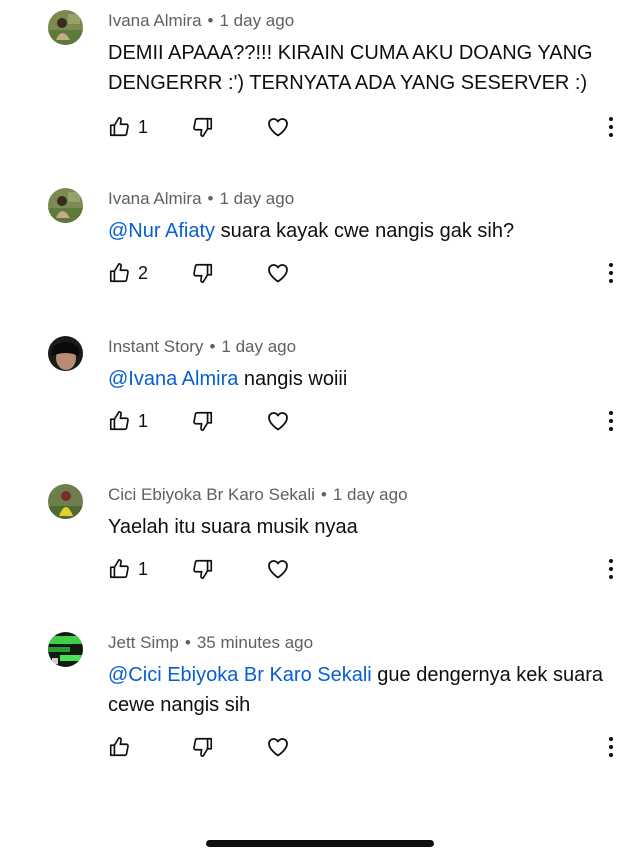 Image resolution: width=640 pixels, height=853 pixels. What do you see at coordinates (293, 379) in the screenshot?
I see `comment-body: nangis woiii` at bounding box center [293, 379].